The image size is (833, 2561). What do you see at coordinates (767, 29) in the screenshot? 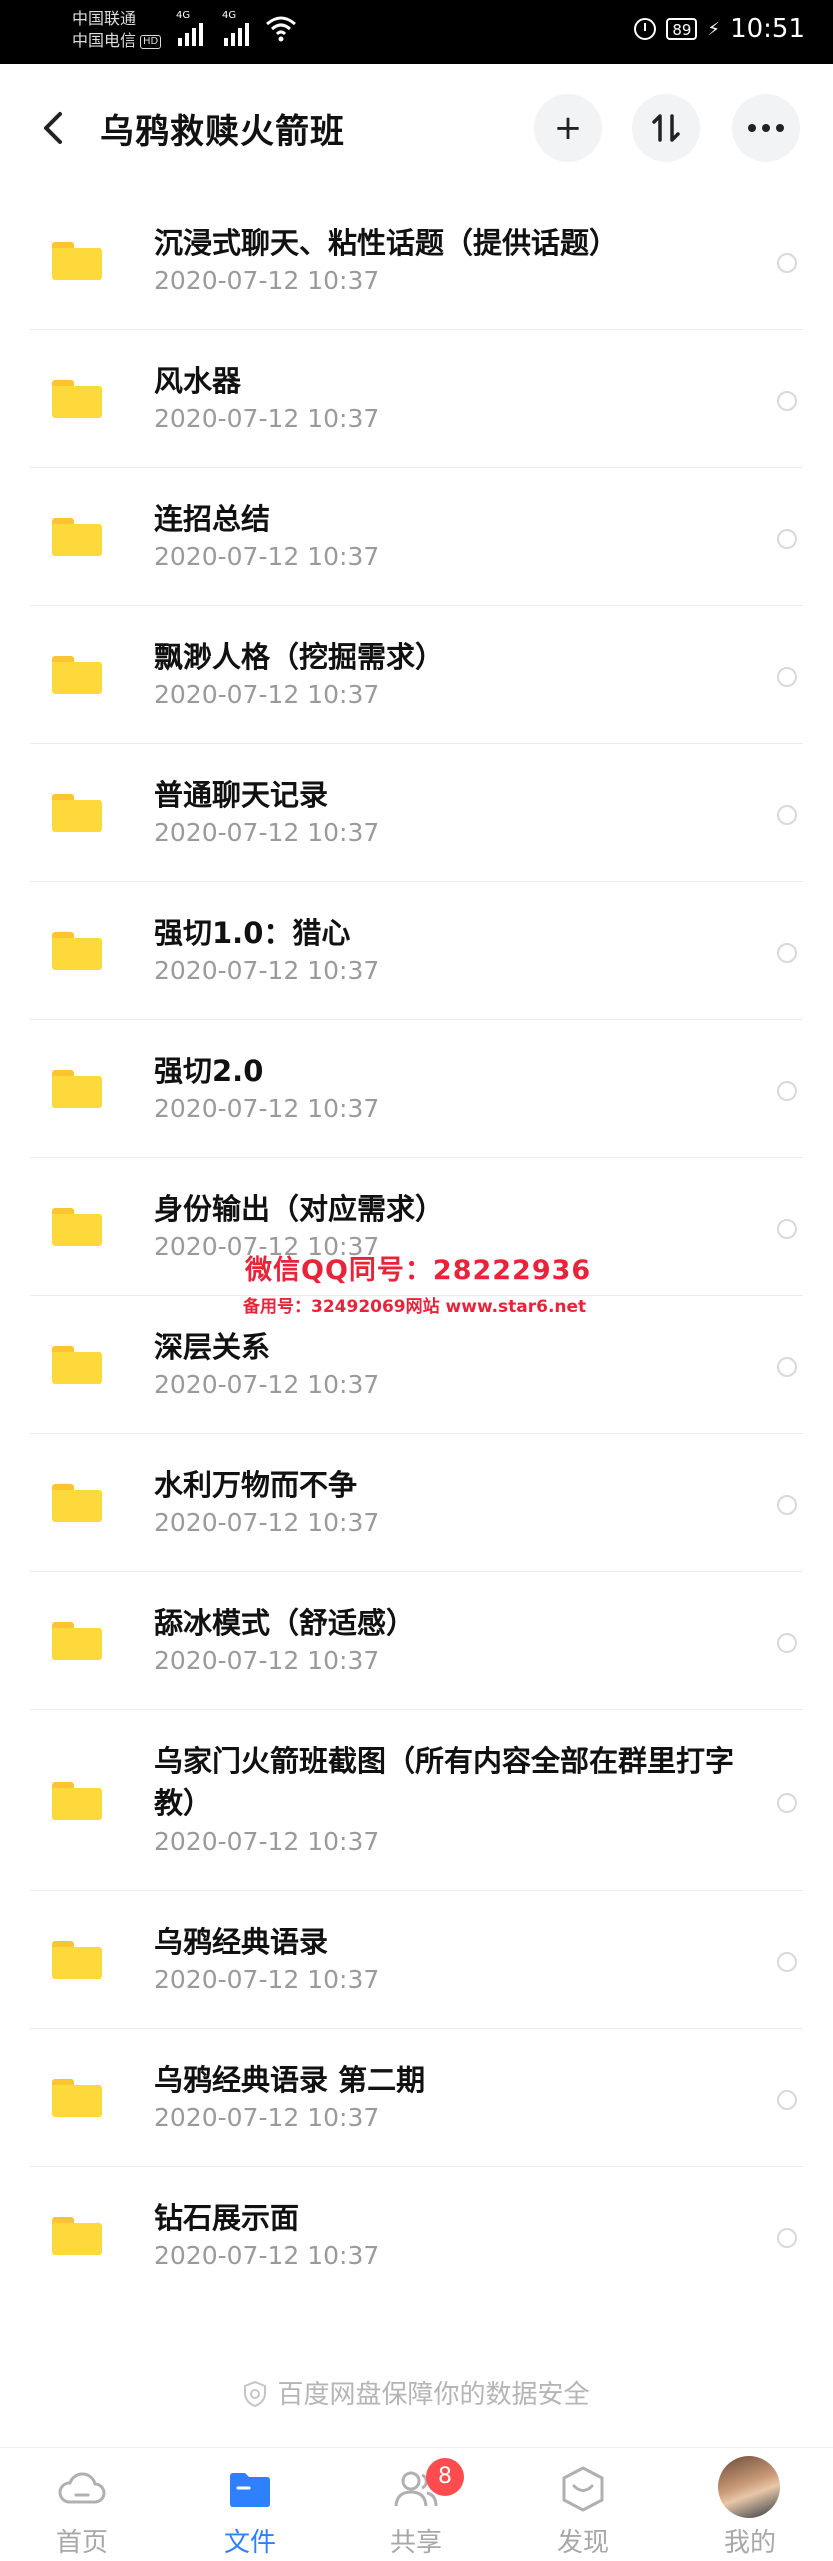
I see `clock: 10:51` at bounding box center [767, 29].